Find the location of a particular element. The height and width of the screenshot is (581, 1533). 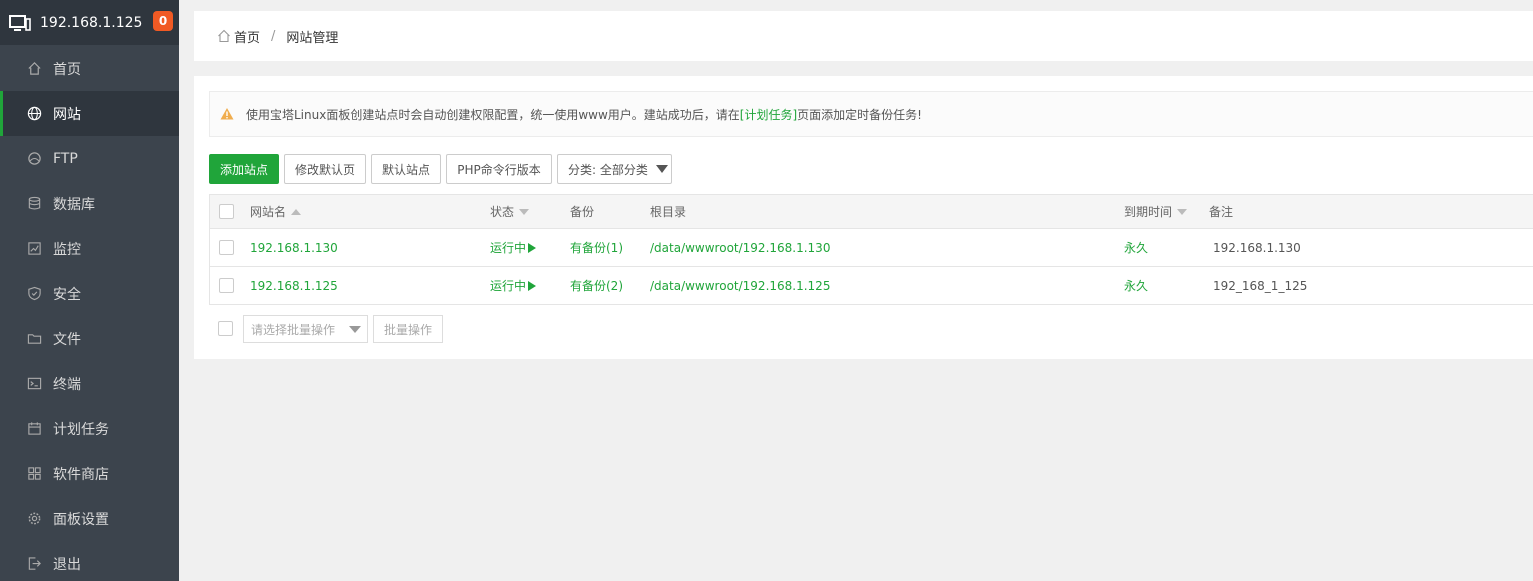

backup-link: 有备份(2) is located at coordinates (596, 285).